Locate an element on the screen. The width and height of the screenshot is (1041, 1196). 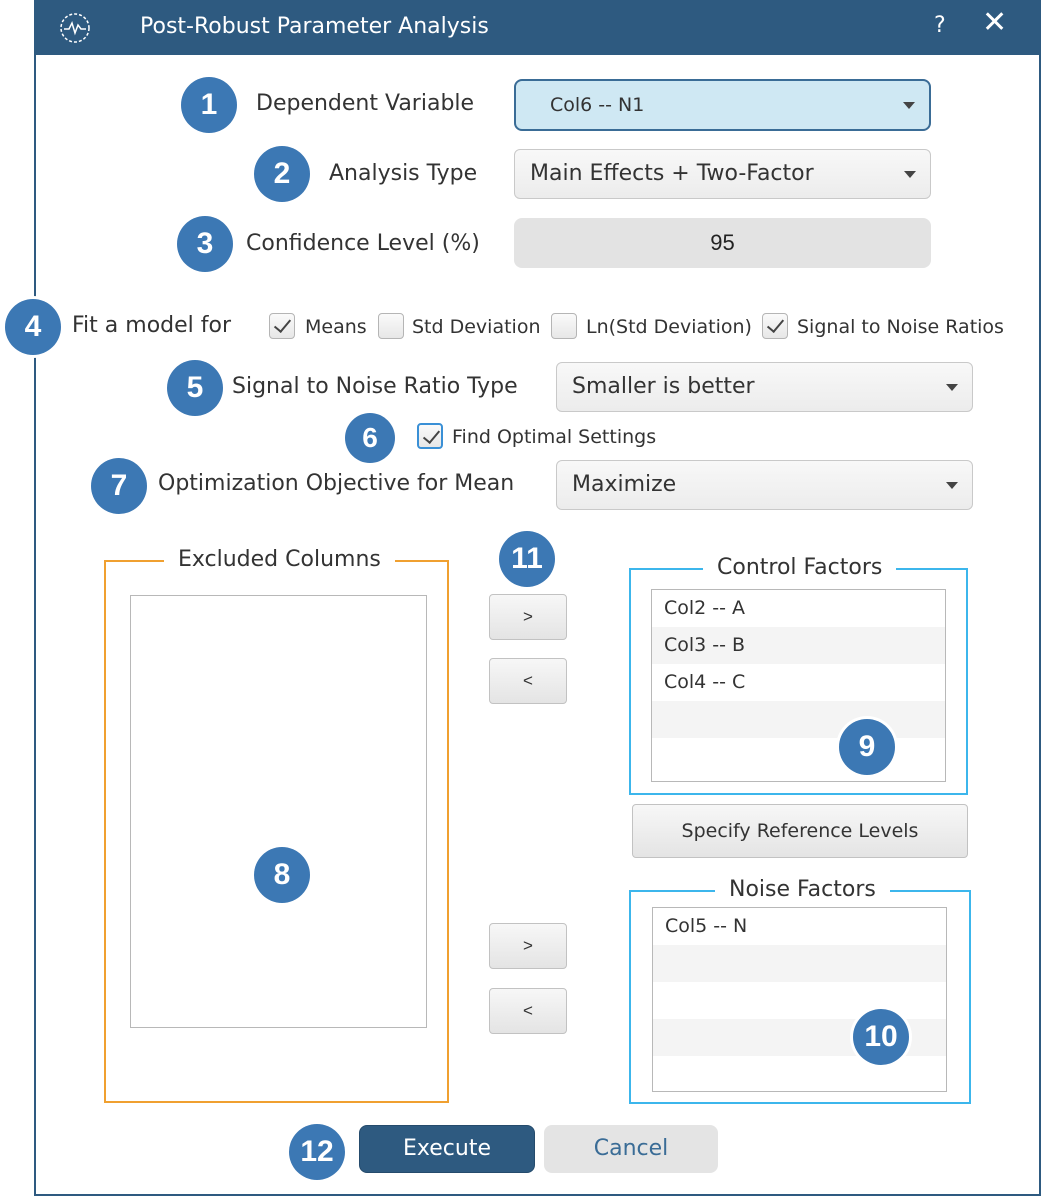
sn-ratios-checkbox is located at coordinates (775, 326).